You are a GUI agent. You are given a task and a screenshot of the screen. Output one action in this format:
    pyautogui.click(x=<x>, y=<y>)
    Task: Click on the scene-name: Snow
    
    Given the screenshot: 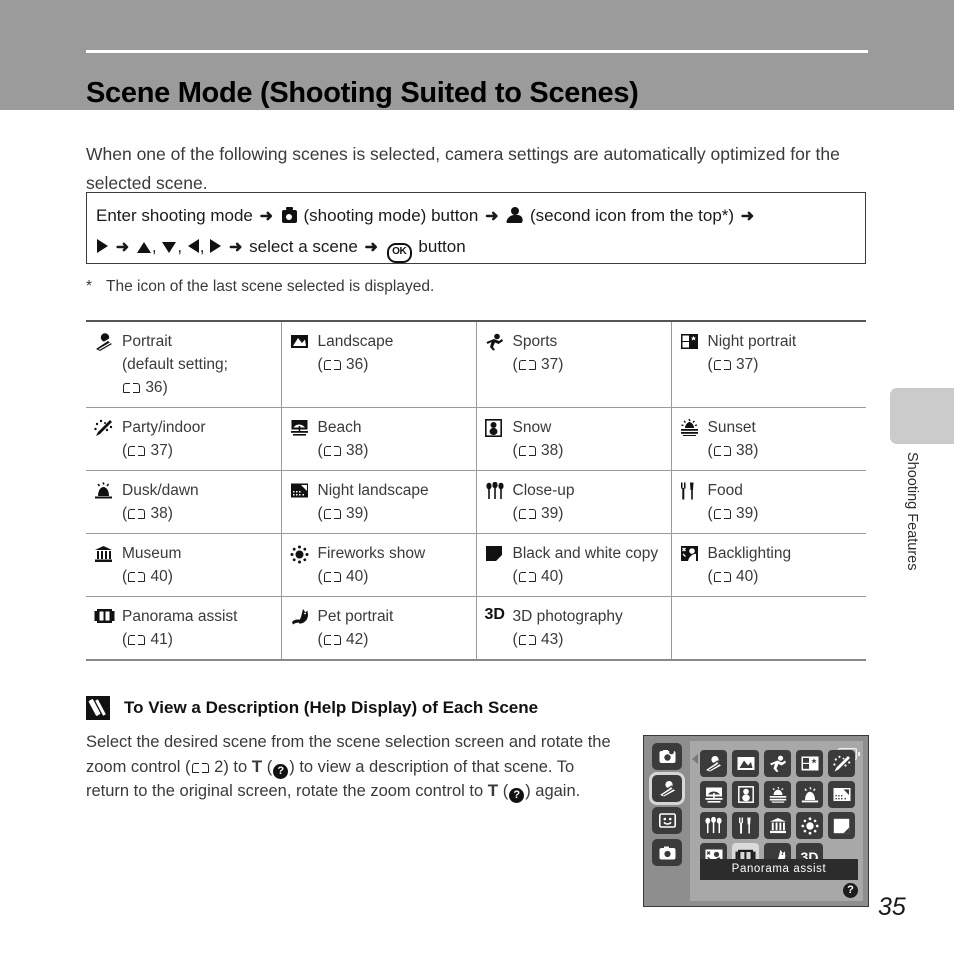 What is the action you would take?
    pyautogui.click(x=532, y=427)
    